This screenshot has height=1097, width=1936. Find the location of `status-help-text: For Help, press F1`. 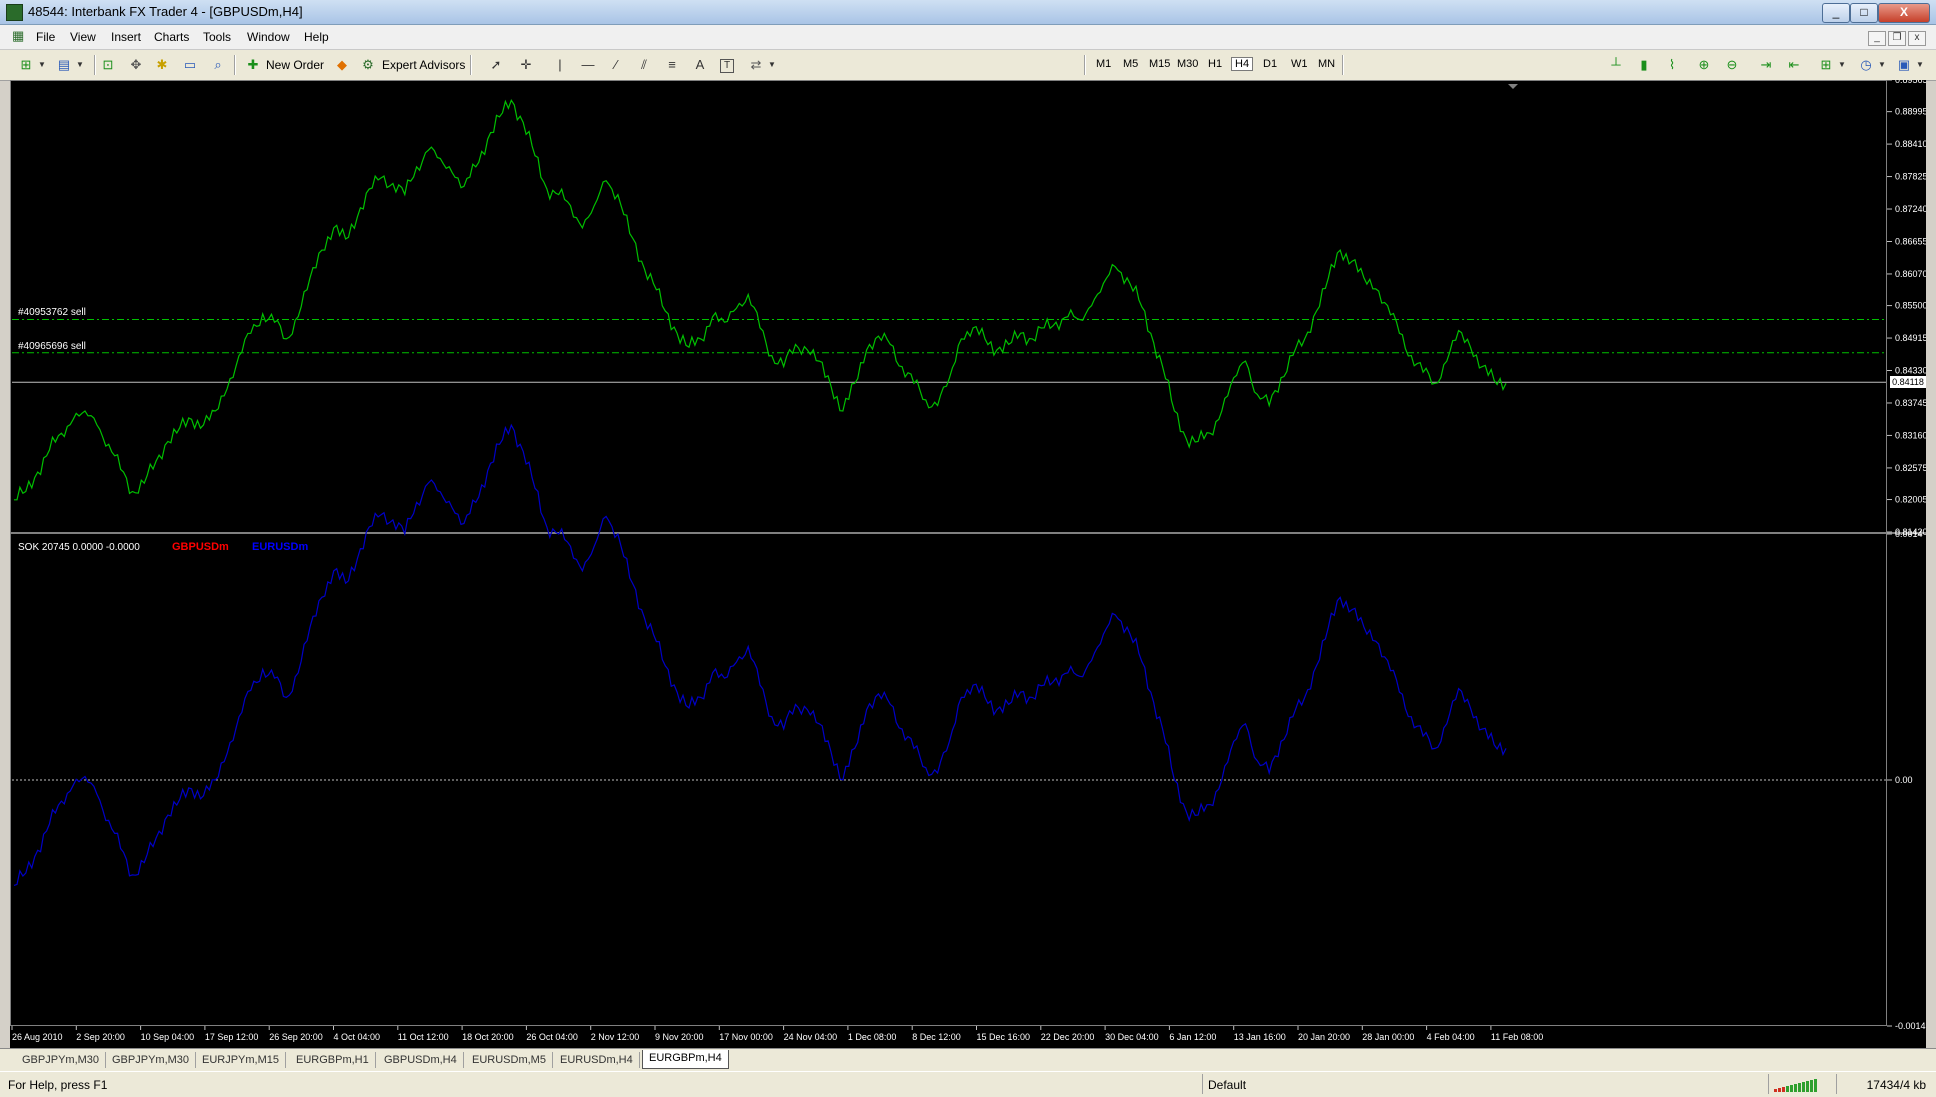

status-help-text: For Help, press F1 is located at coordinates (58, 1085).